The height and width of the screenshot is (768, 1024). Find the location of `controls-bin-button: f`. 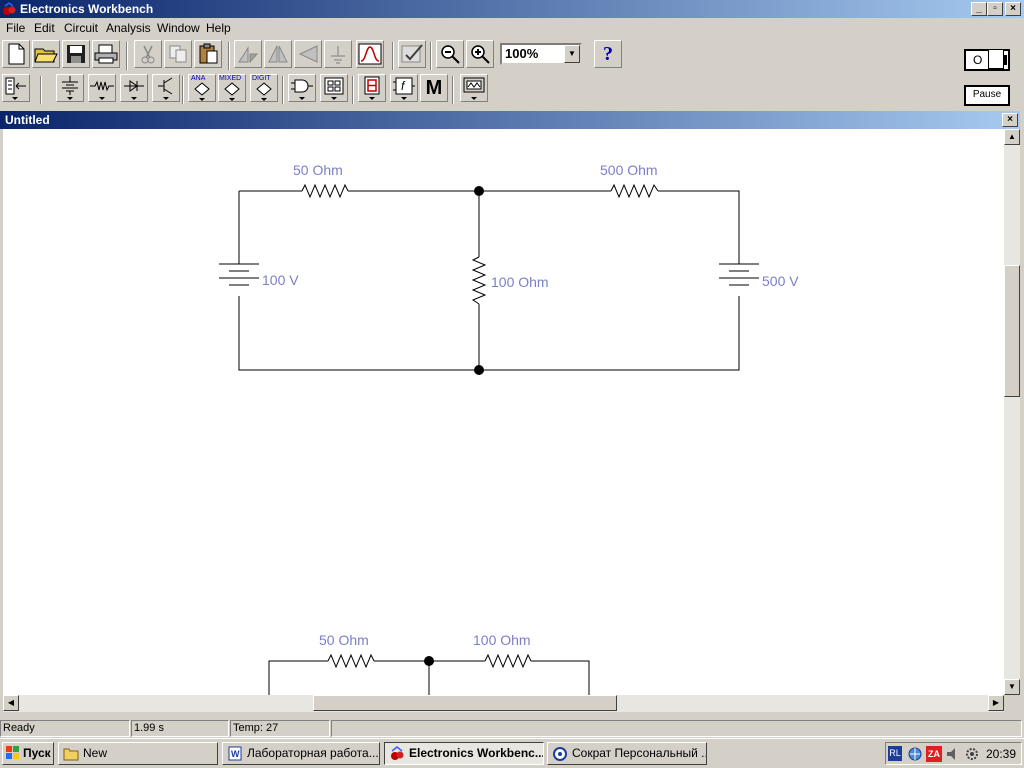

controls-bin-button: f is located at coordinates (404, 88).